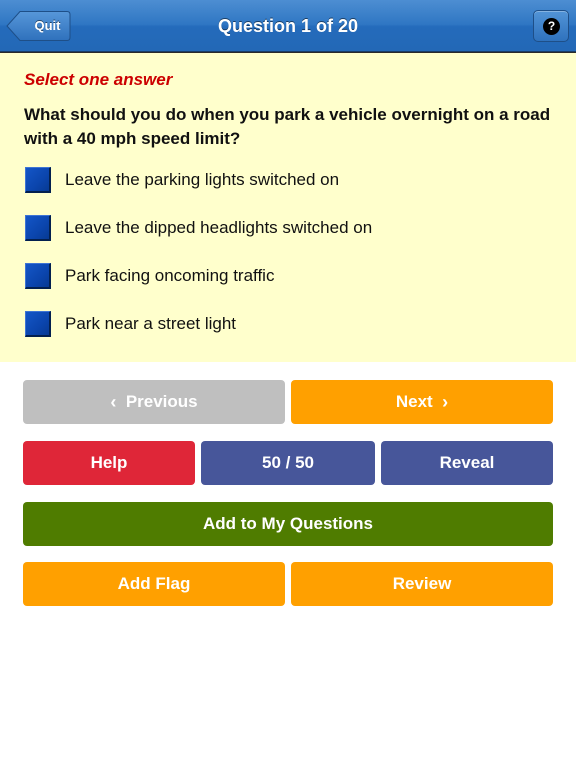  Describe the element at coordinates (154, 584) in the screenshot. I see `add-flag-button: Add Flag` at that location.